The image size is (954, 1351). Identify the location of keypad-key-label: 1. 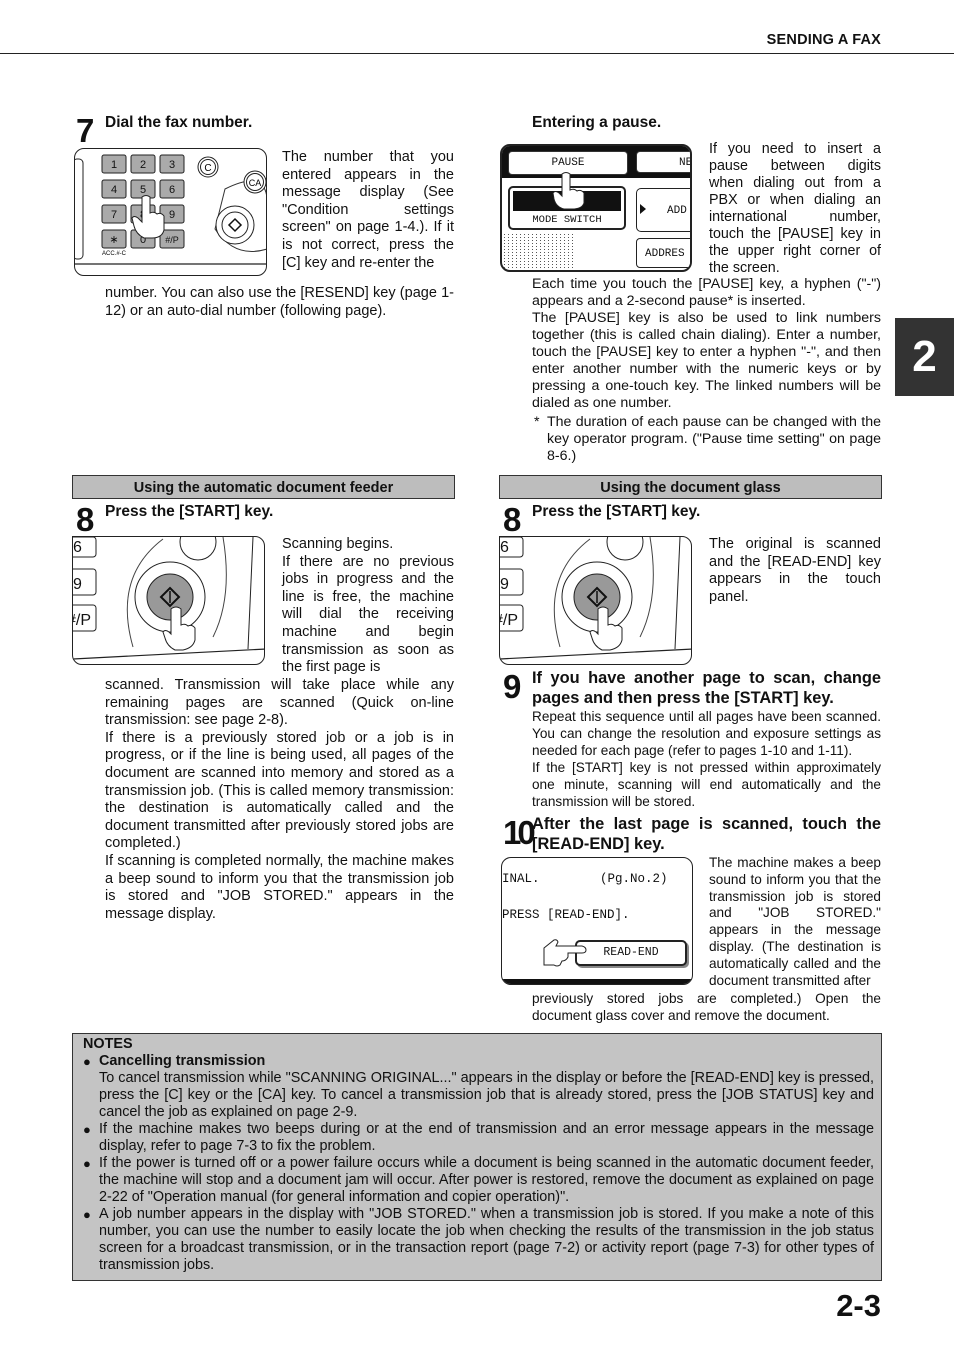
(114, 165).